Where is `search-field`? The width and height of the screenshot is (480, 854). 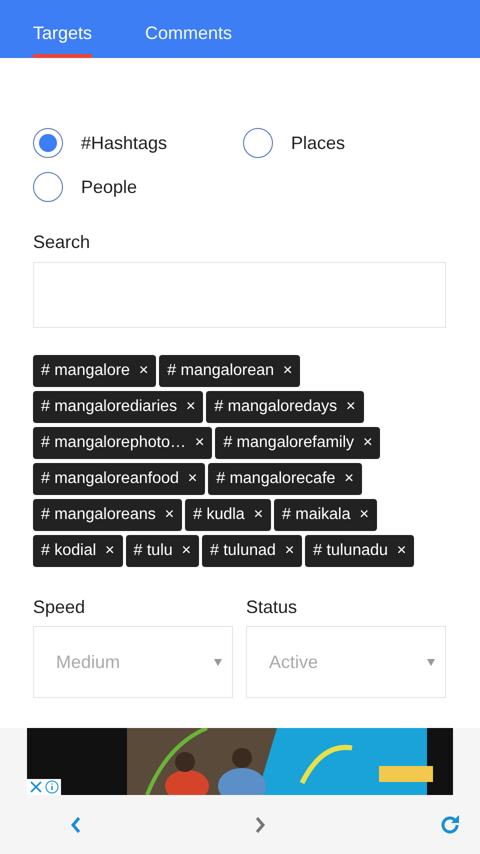
search-field is located at coordinates (239, 295).